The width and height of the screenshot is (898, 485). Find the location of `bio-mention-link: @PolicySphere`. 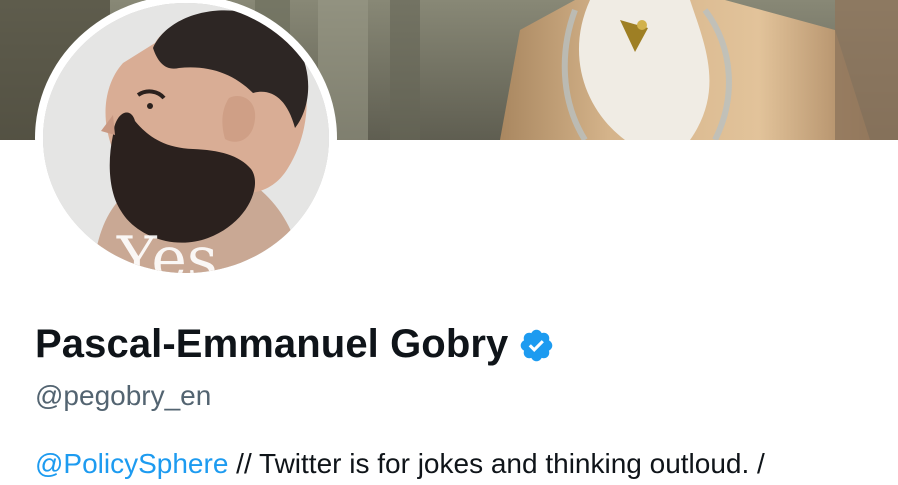

bio-mention-link: @PolicySphere is located at coordinates (131, 463).